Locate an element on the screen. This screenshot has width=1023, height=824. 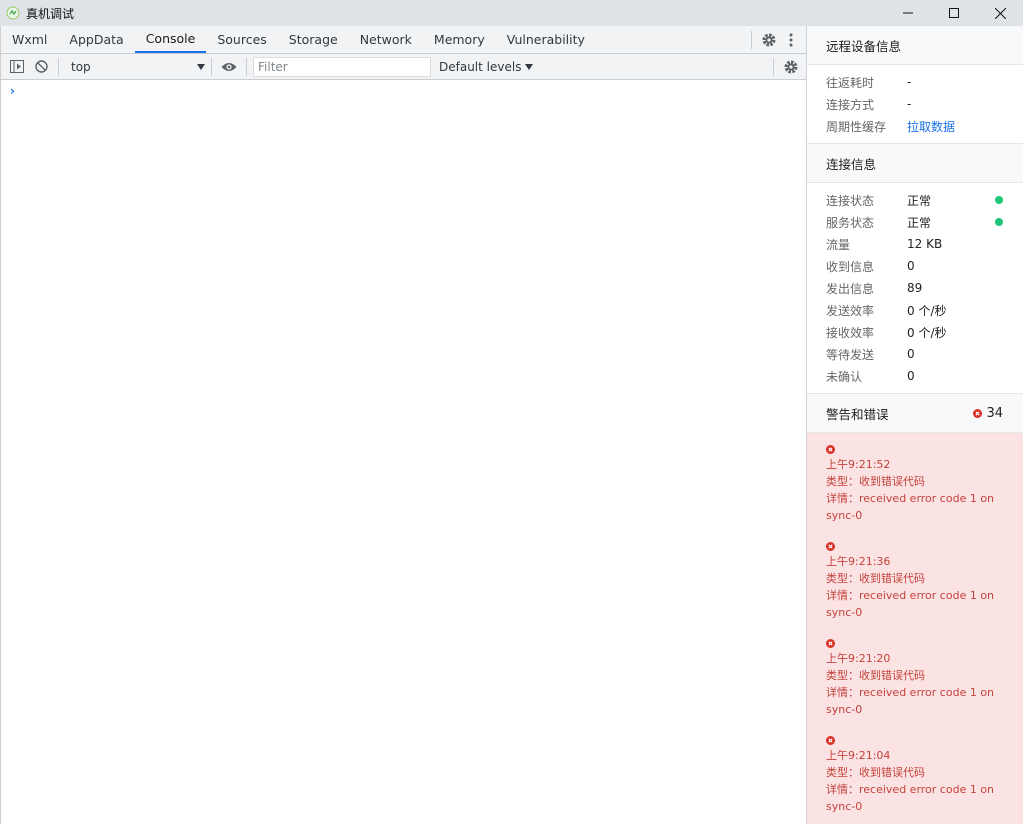
remote-device-info: 往返耗时 - 连接方式 - 周期性缓存 拉取数据 is located at coordinates (915, 104).